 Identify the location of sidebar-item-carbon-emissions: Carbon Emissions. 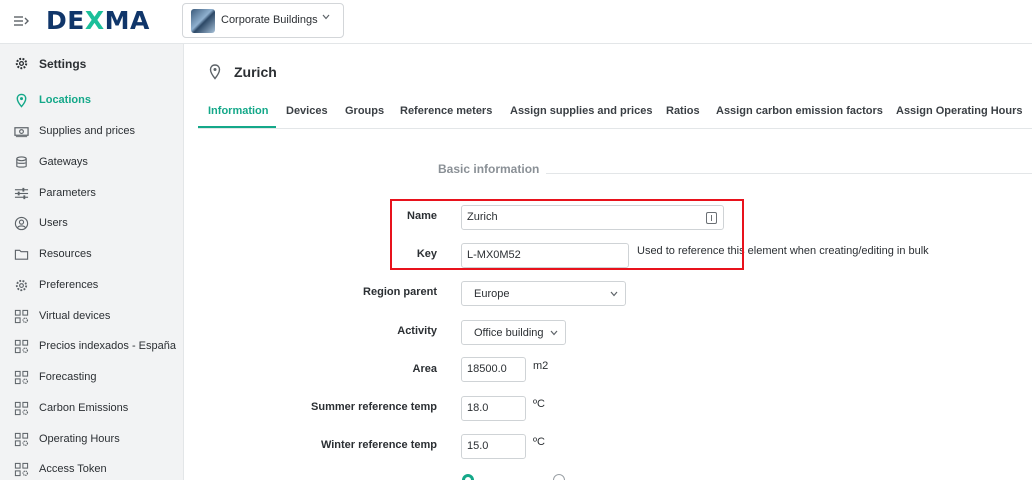
(92, 409).